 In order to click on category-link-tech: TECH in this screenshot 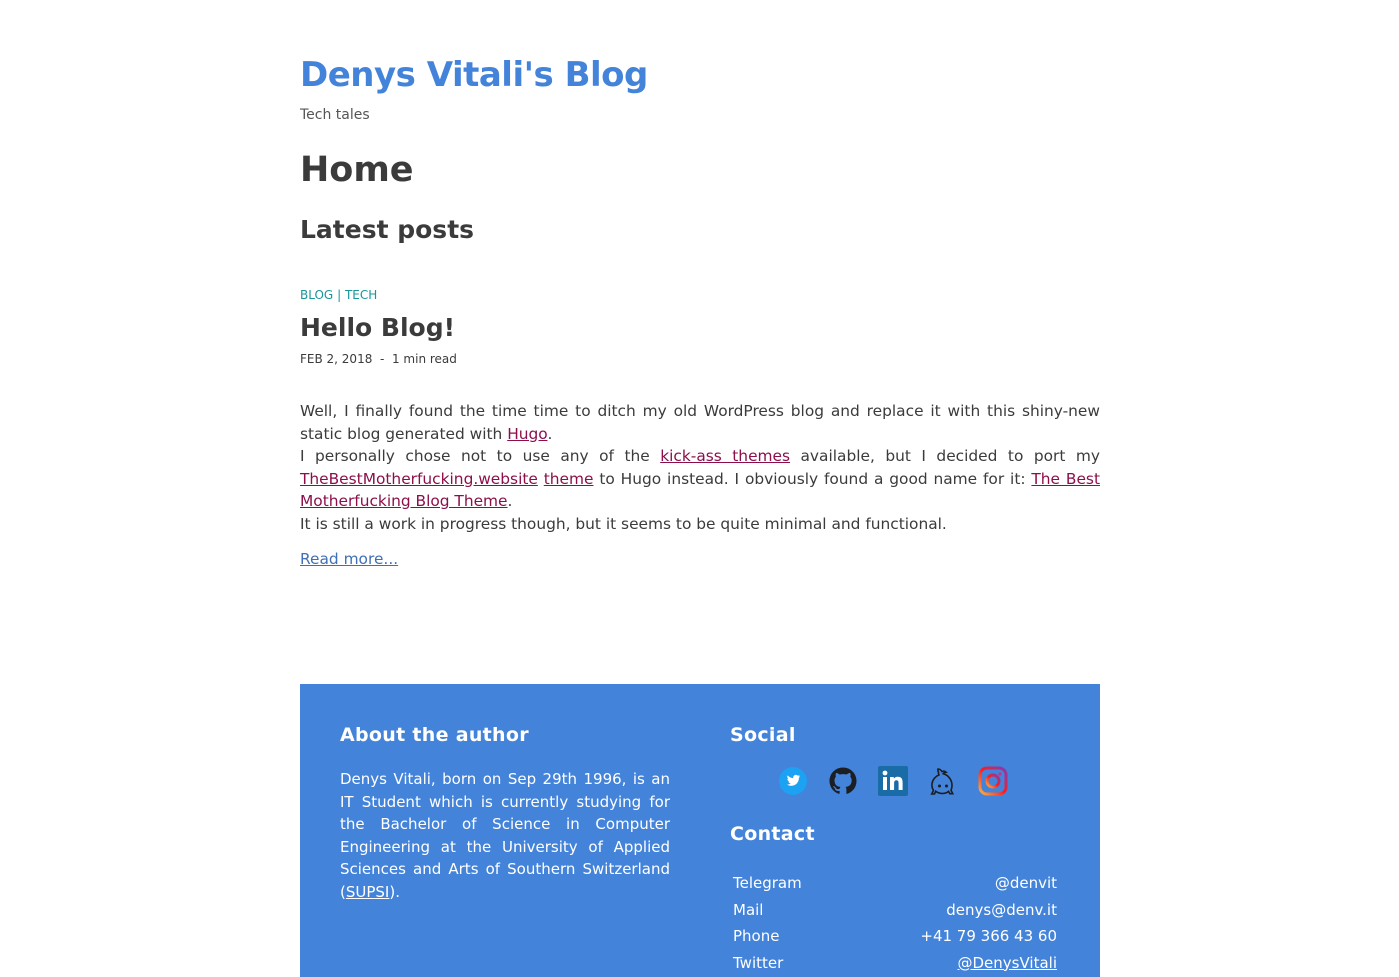, I will do `click(361, 295)`.